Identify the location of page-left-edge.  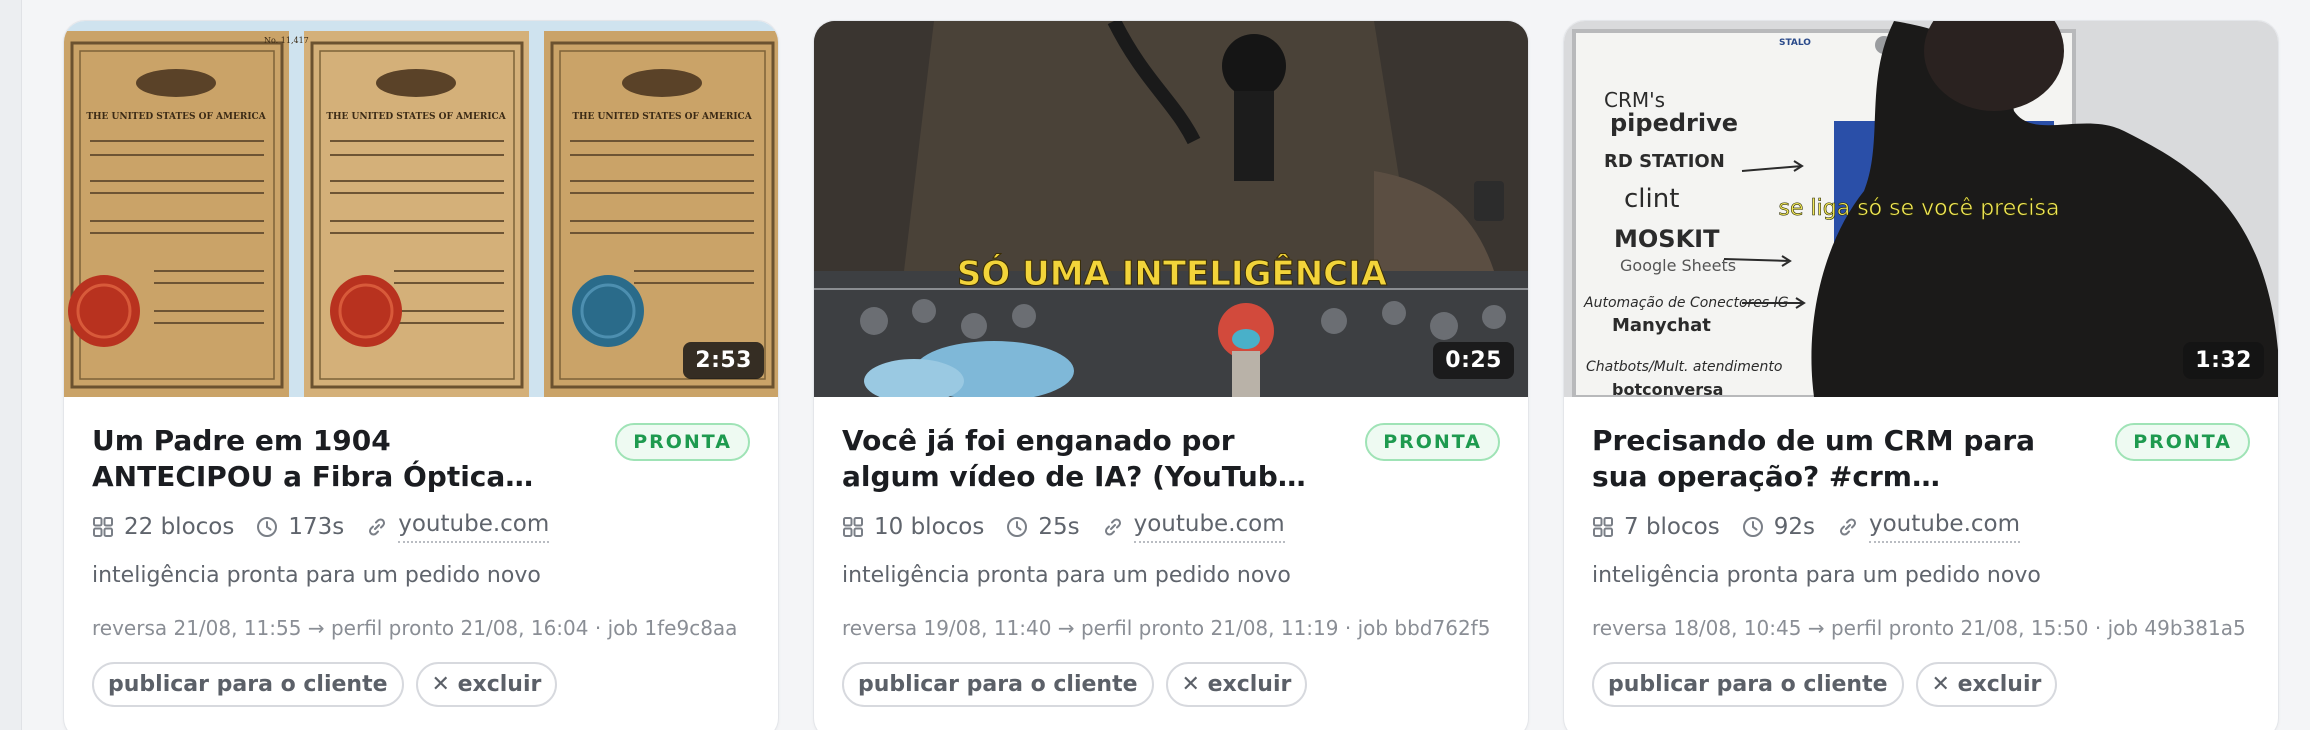
(11, 365).